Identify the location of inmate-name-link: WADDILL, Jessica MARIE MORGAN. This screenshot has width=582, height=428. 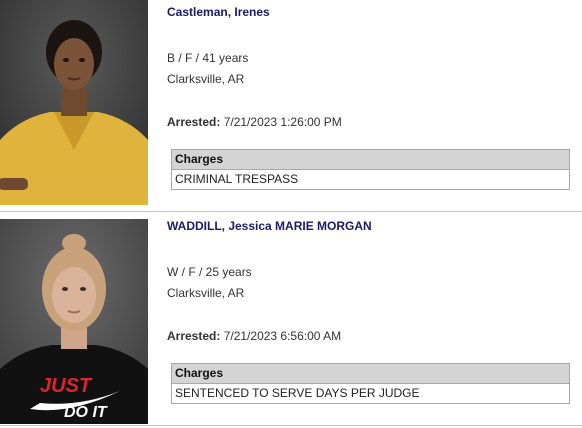
(269, 226).